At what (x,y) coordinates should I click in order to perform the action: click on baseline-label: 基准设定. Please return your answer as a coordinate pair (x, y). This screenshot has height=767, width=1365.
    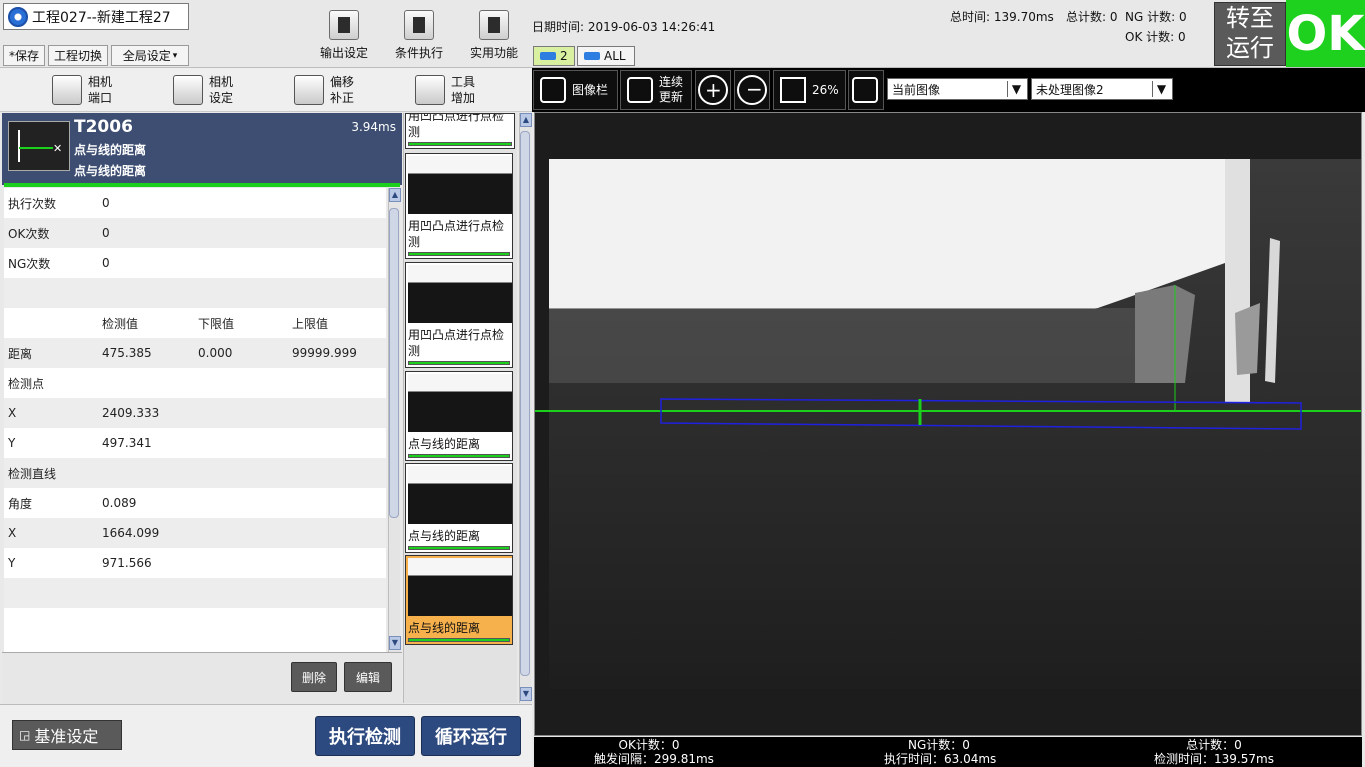
    Looking at the image, I should click on (66, 736).